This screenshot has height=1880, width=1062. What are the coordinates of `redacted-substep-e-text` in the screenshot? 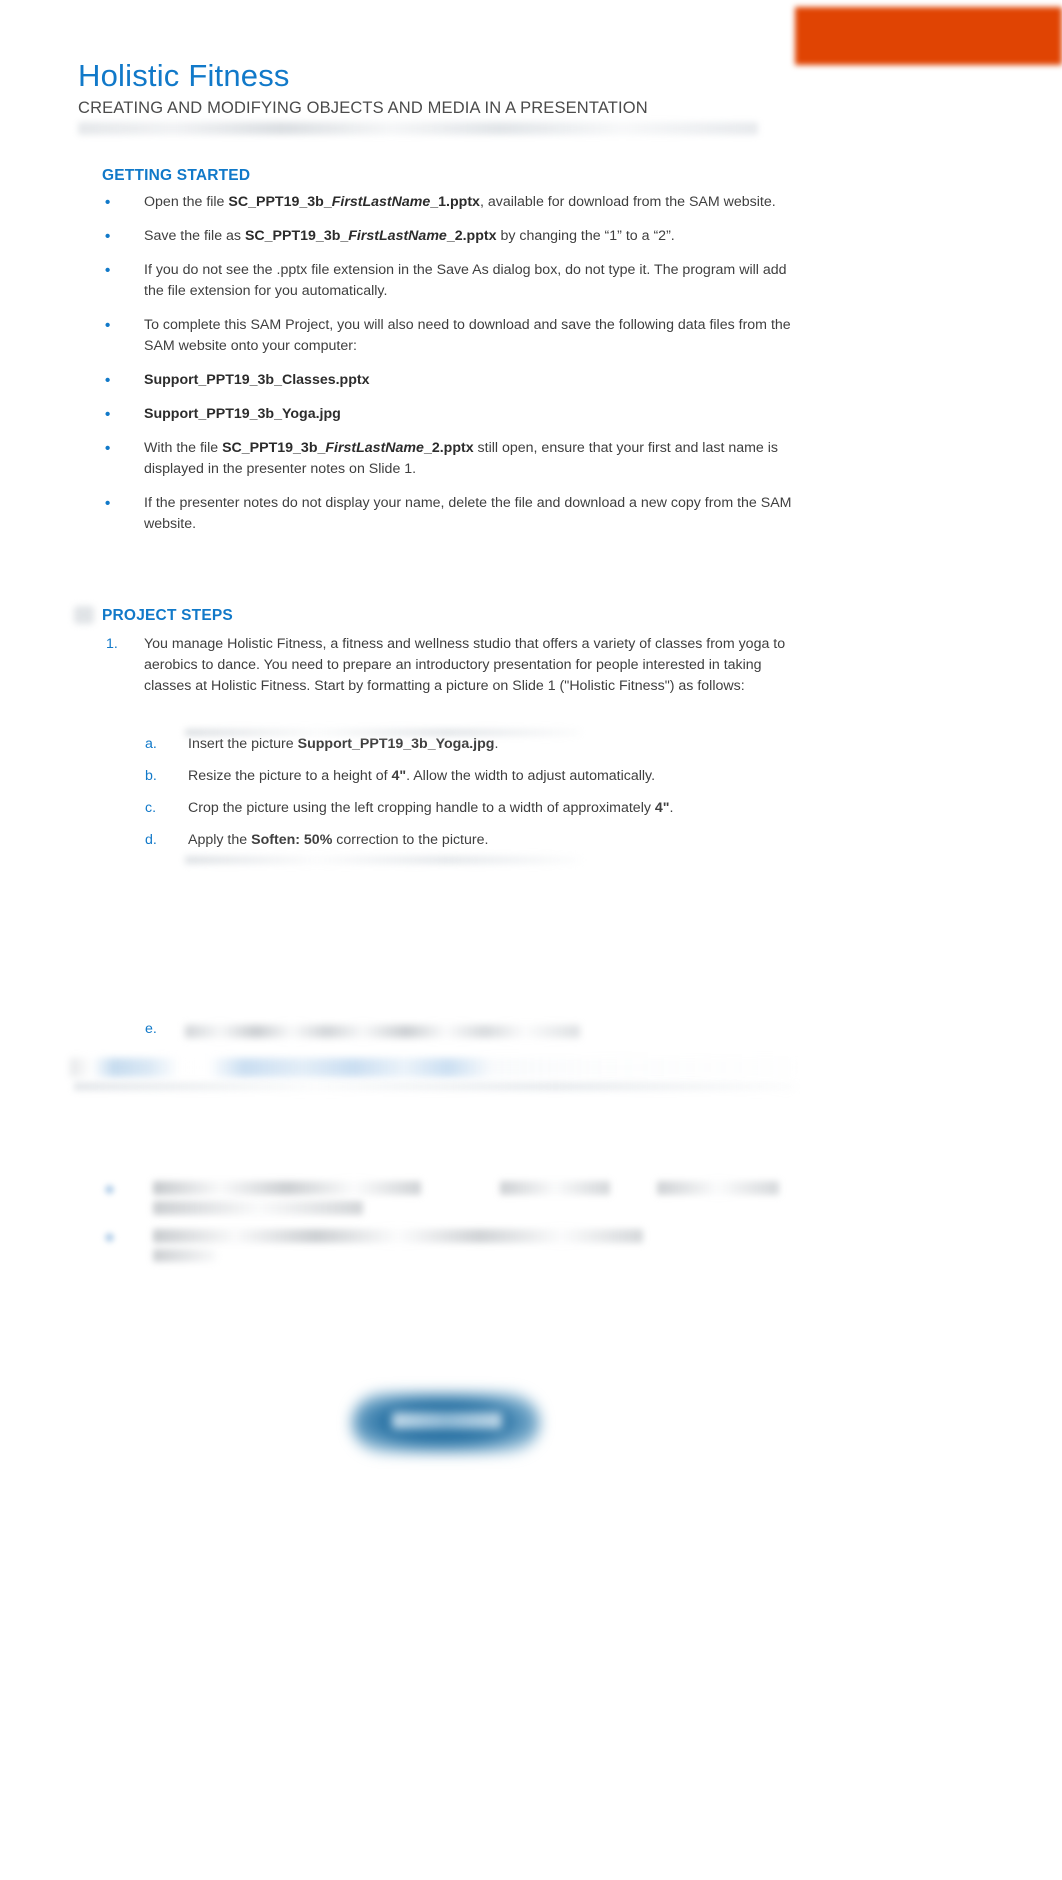 It's located at (382, 1031).